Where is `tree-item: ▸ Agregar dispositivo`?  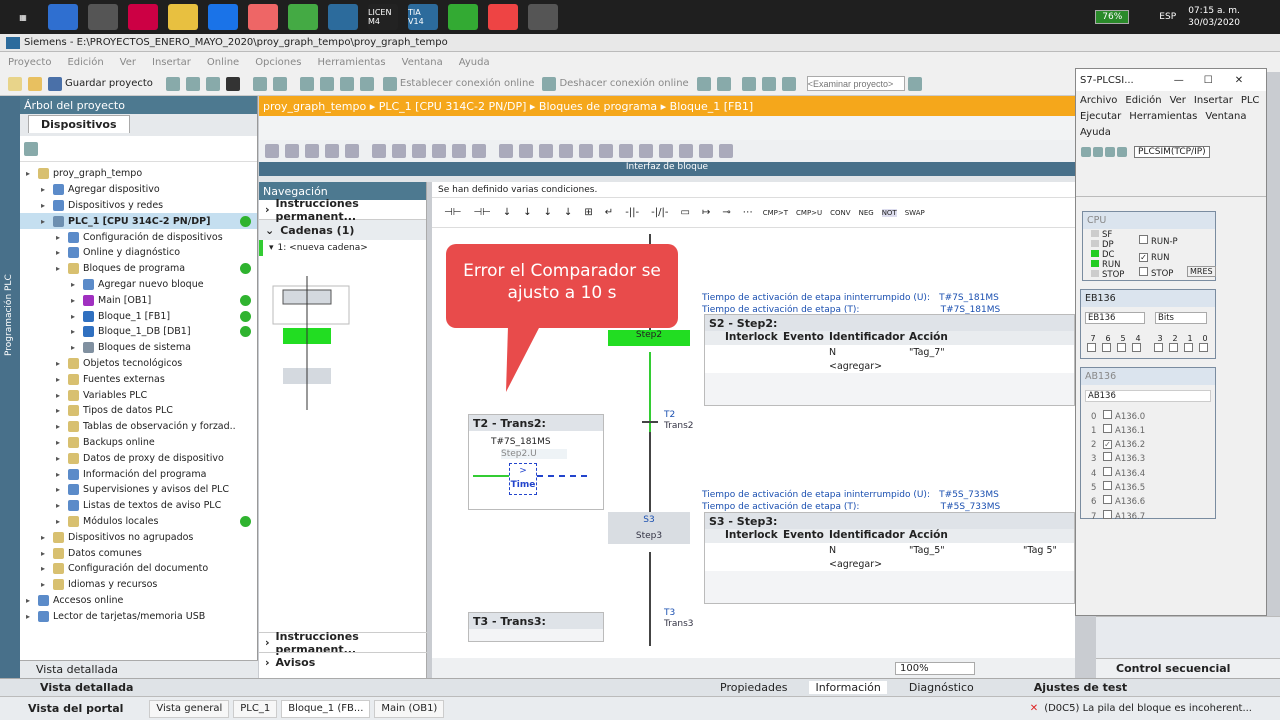
tree-item: ▸ Agregar dispositivo is located at coordinates (138, 190).